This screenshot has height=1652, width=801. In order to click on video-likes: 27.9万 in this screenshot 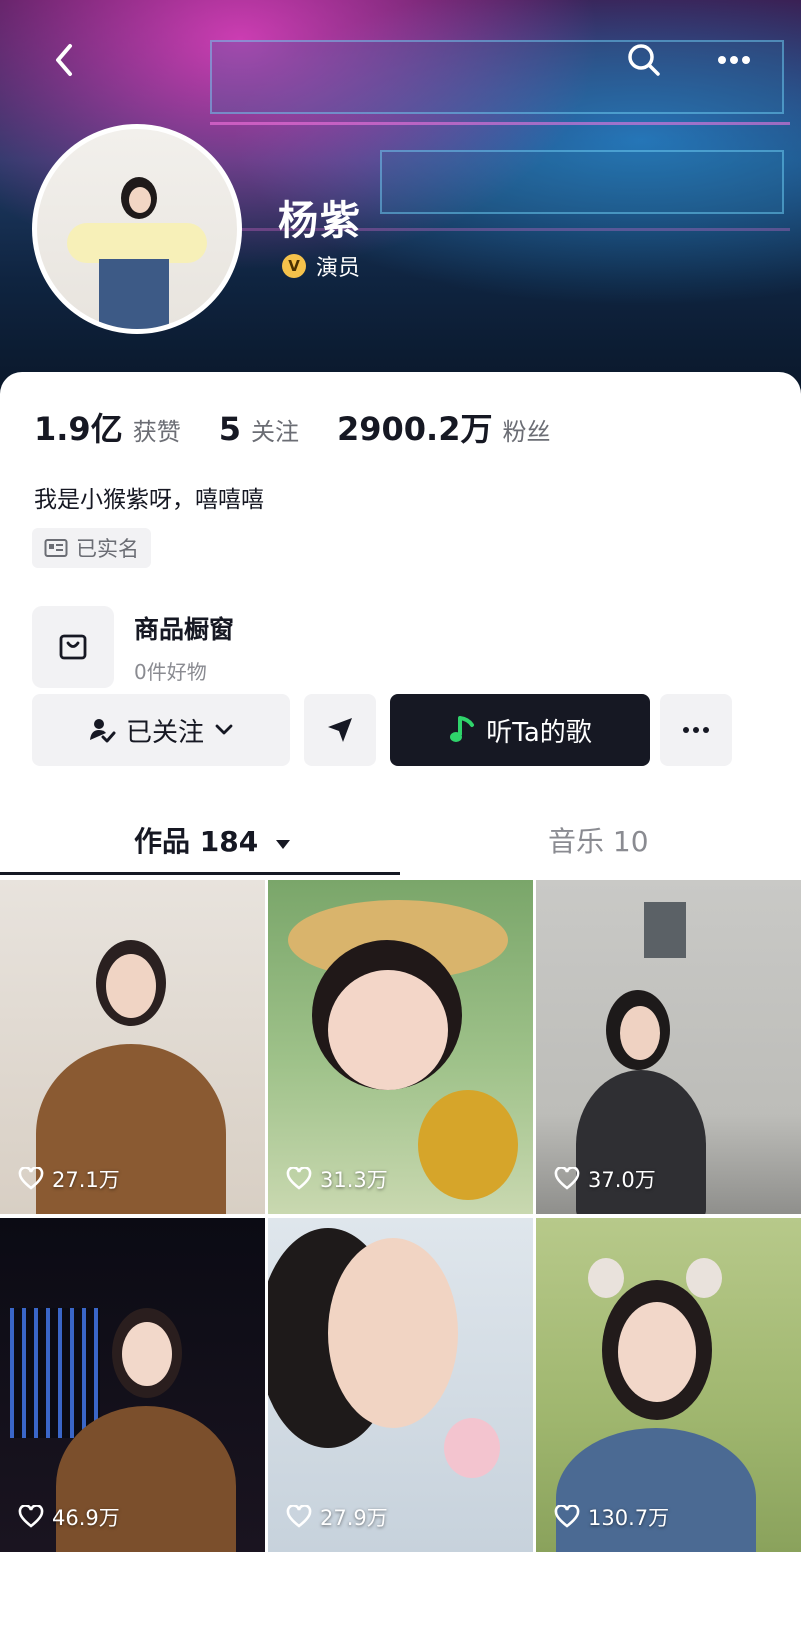, I will do `click(337, 1517)`.